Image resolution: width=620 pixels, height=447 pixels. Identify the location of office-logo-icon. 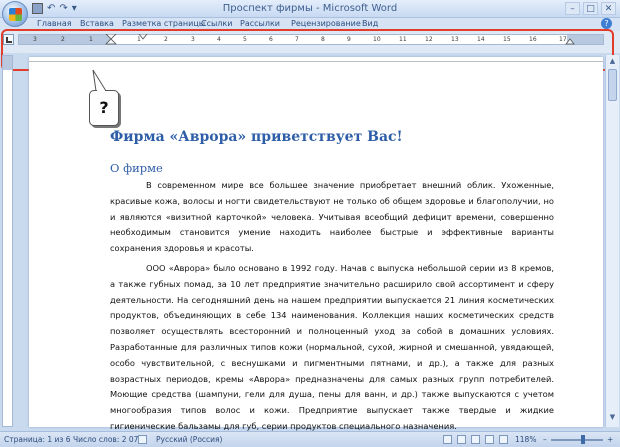
(15, 14).